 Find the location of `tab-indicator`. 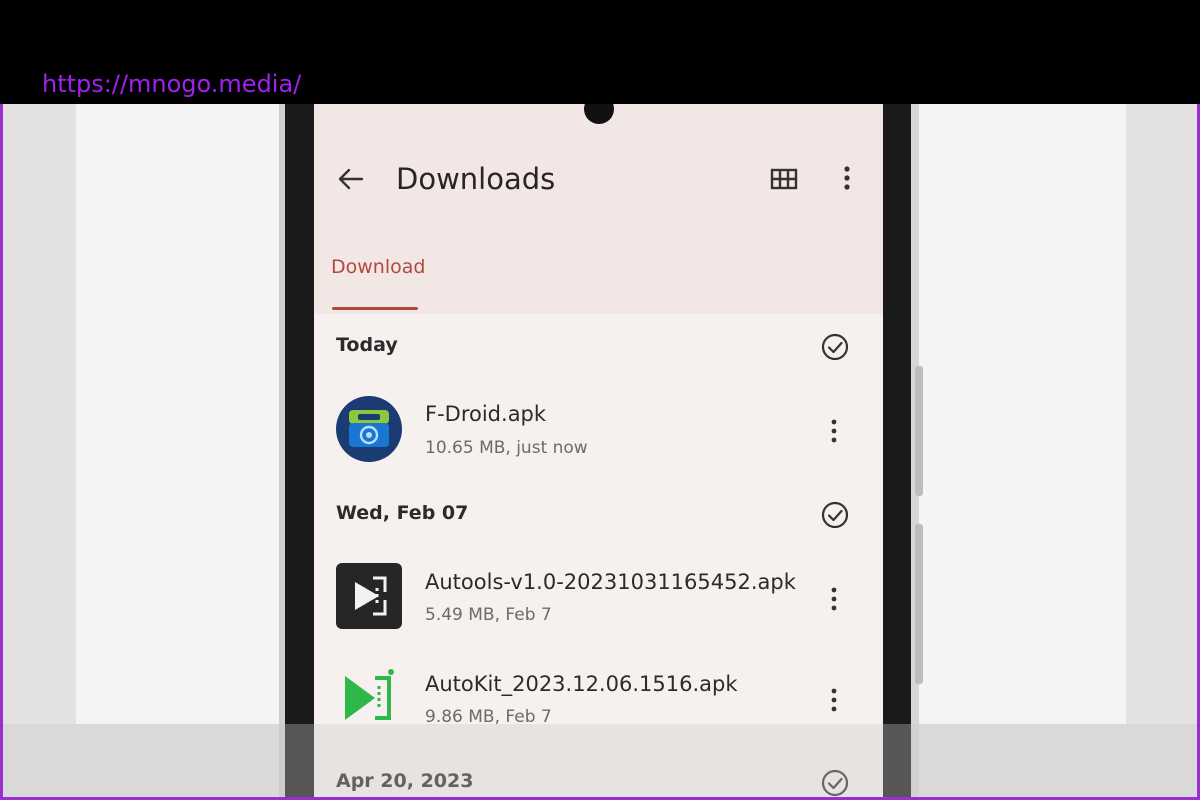

tab-indicator is located at coordinates (375, 308).